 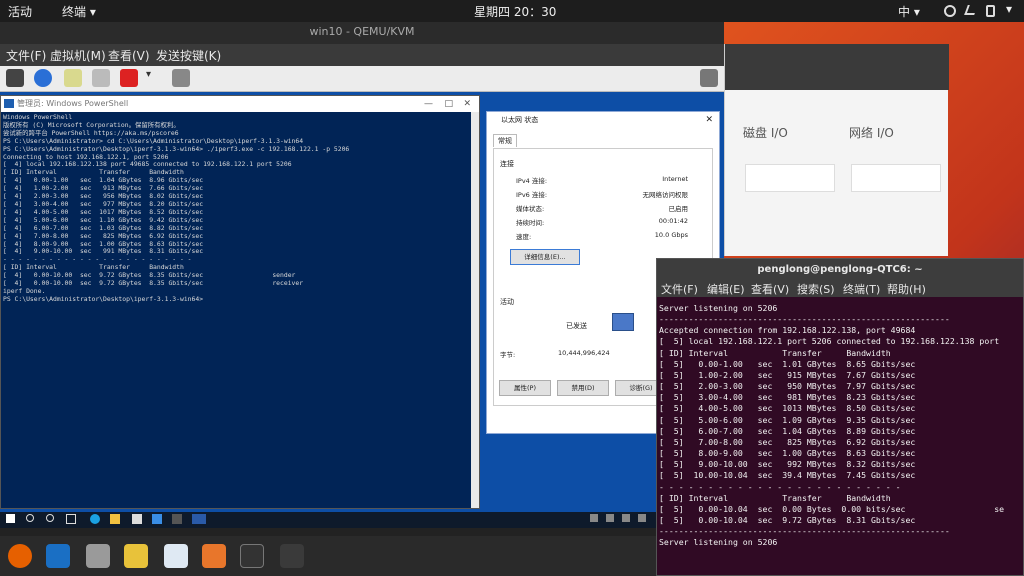 What do you see at coordinates (836, 150) in the screenshot?
I see `system-monitor-window: 磁盘 I/O 网络 I/O` at bounding box center [836, 150].